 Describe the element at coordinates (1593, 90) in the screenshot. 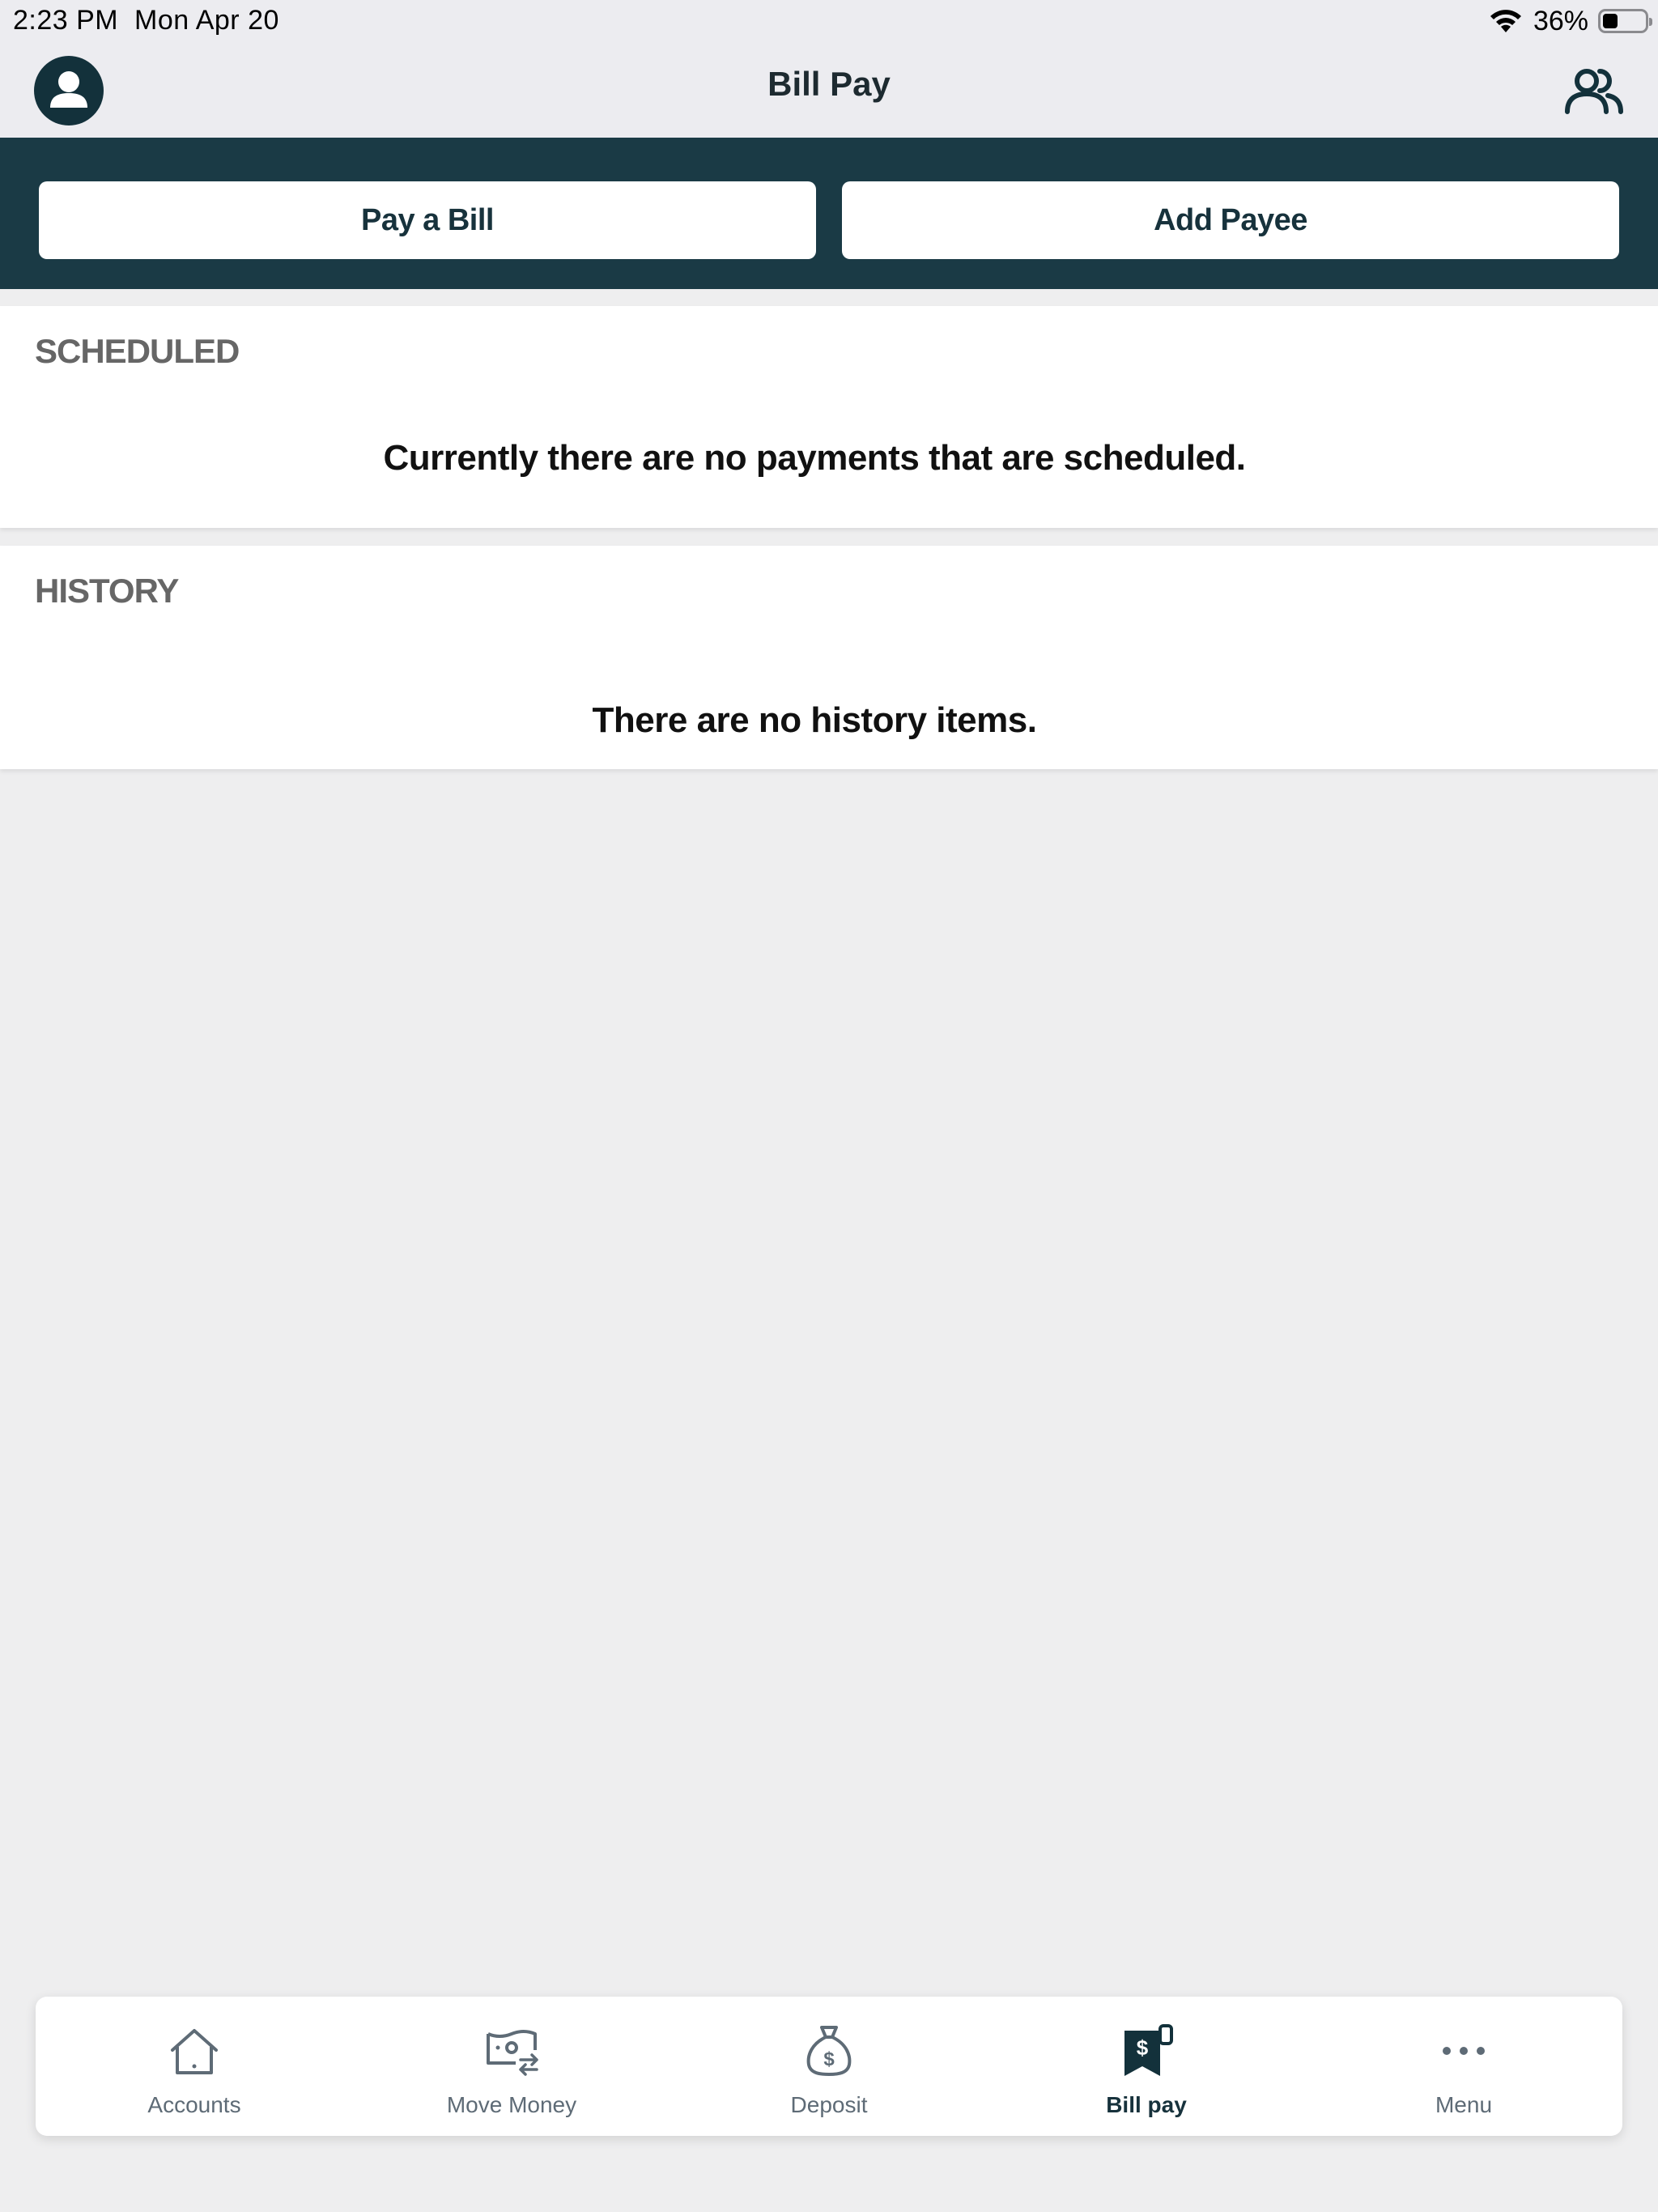

I see `payees-icon` at that location.